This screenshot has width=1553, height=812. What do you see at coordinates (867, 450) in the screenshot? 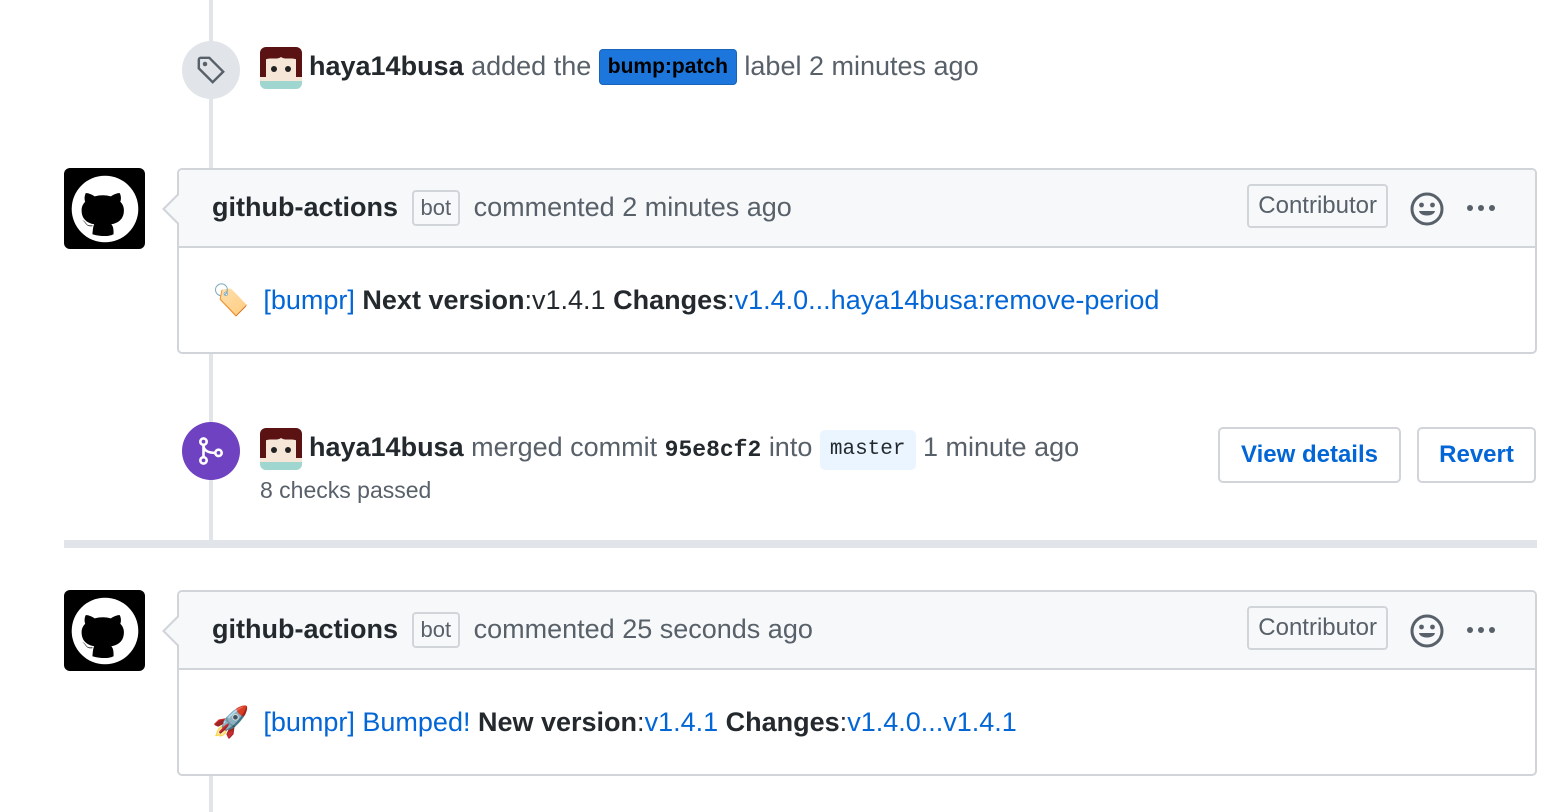
I see `branch-name: master` at bounding box center [867, 450].